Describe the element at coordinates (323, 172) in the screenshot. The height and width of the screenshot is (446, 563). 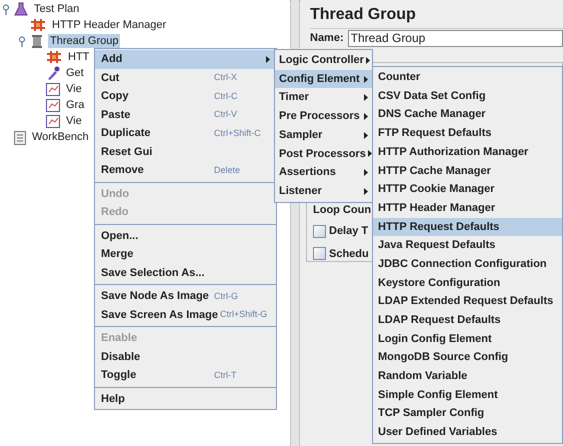
I see `menu-item: Assertions` at that location.